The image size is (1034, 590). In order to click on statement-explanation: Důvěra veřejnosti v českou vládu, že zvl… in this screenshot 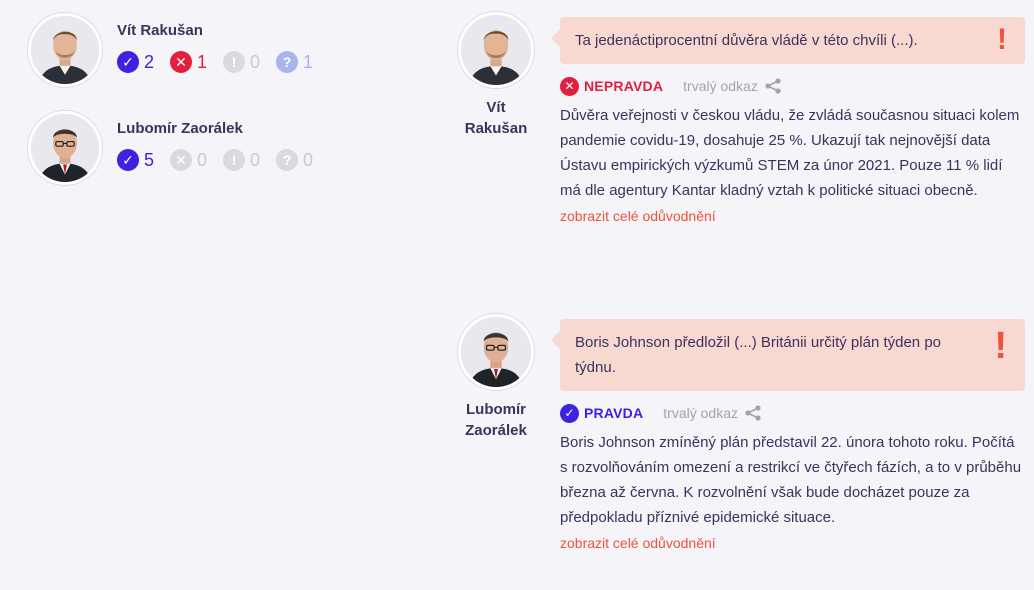, I will do `click(790, 153)`.